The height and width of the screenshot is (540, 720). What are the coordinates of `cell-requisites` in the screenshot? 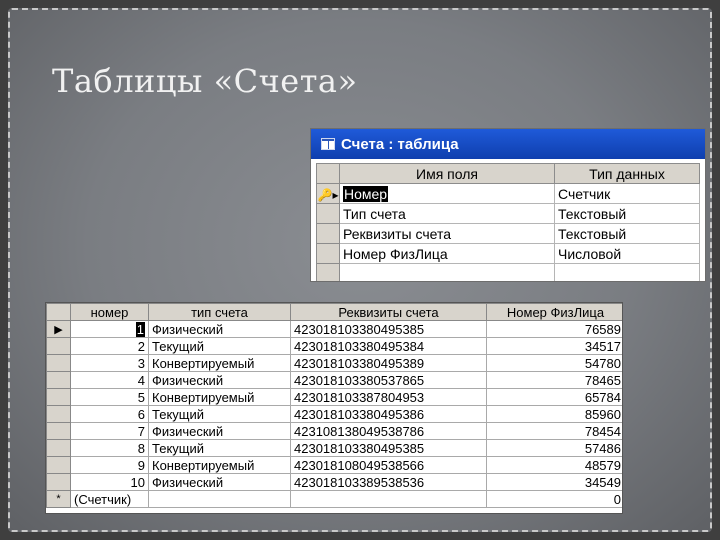 It's located at (388, 499).